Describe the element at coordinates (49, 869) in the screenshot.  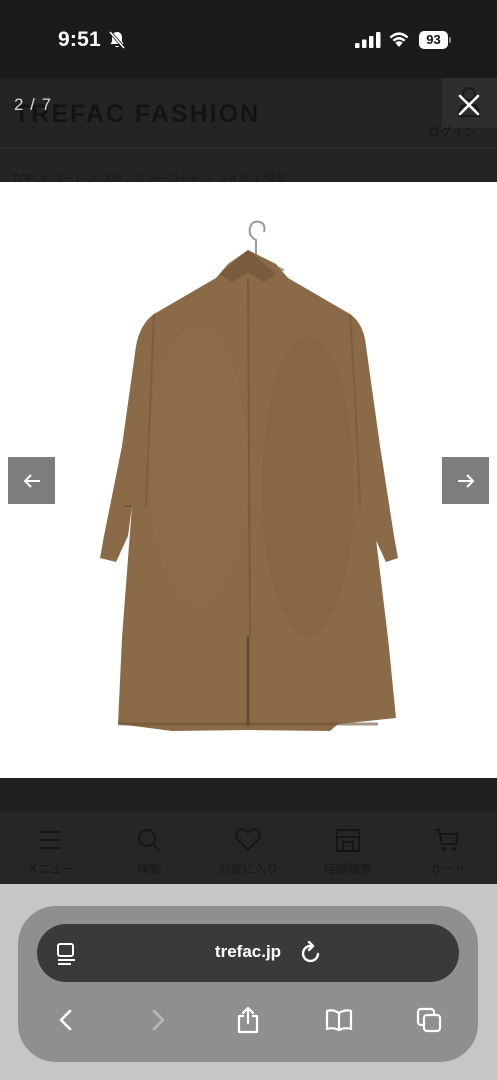
I see `bottom-nav-label: メニュー` at that location.